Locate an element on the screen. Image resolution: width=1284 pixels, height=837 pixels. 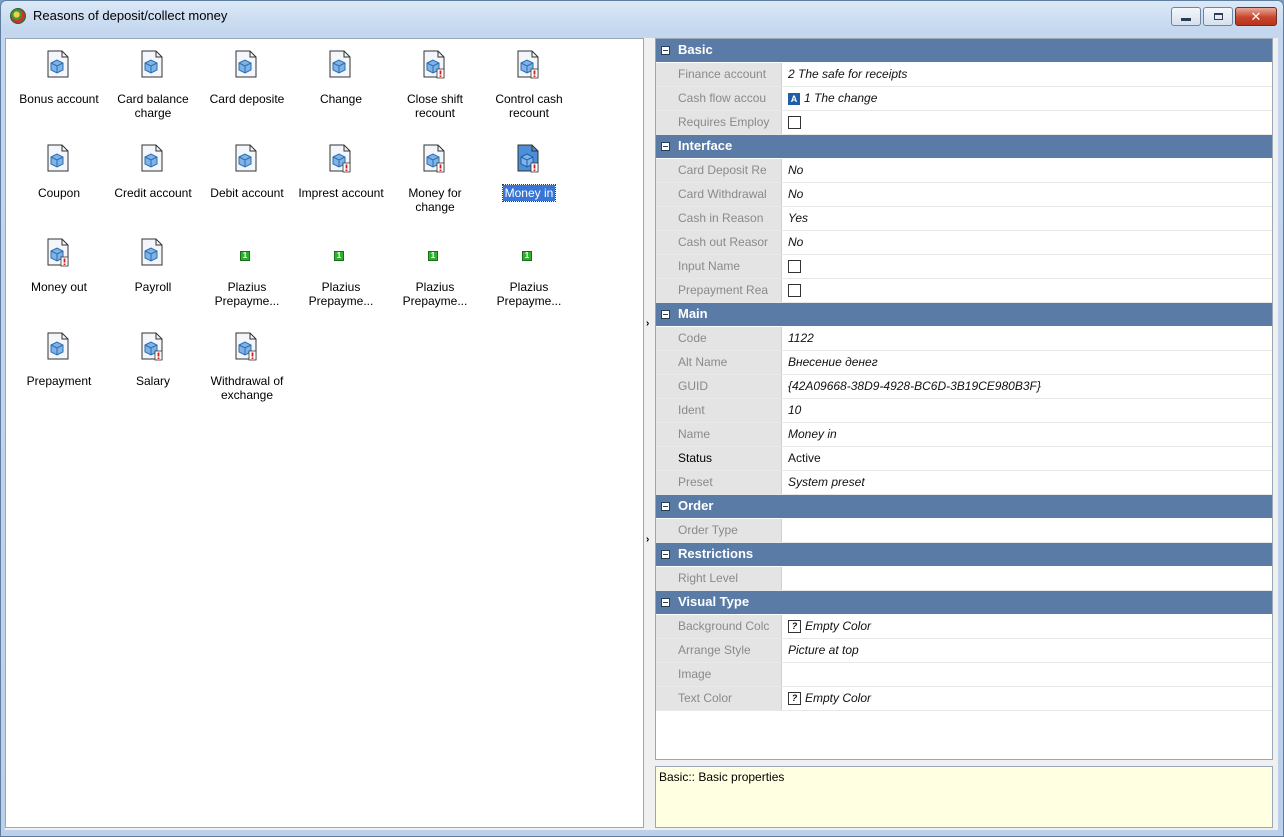
pane-splitter is located at coordinates (649, 434).